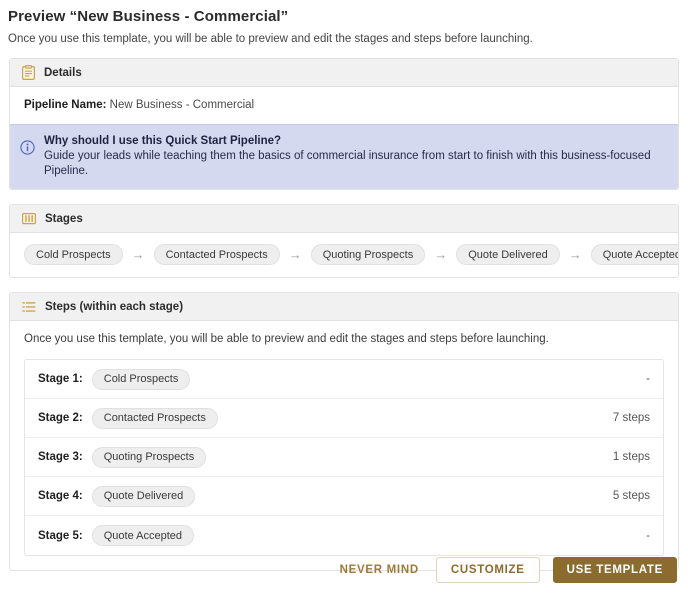  What do you see at coordinates (60, 535) in the screenshot?
I see `stage-number-label: Stage 5:` at bounding box center [60, 535].